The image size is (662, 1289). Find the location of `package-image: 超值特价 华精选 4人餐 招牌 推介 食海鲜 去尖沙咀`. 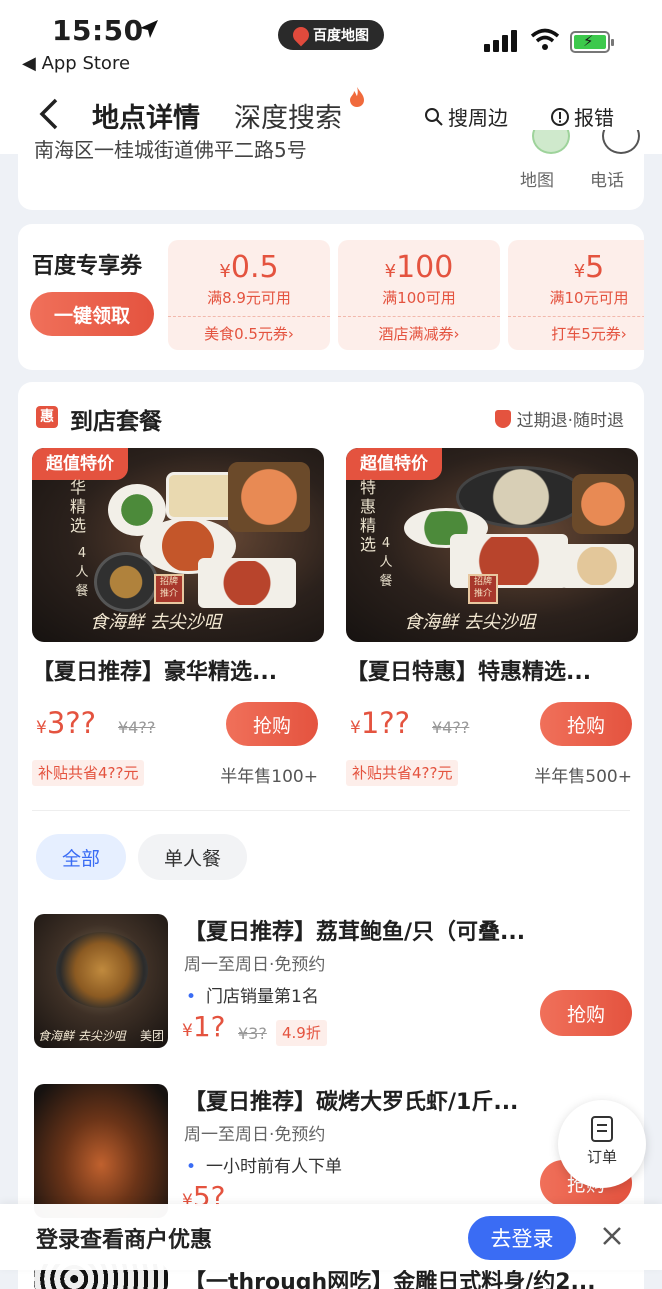

package-image: 超值特价 华精选 4人餐 招牌 推介 食海鲜 去尖沙咀 is located at coordinates (178, 545).